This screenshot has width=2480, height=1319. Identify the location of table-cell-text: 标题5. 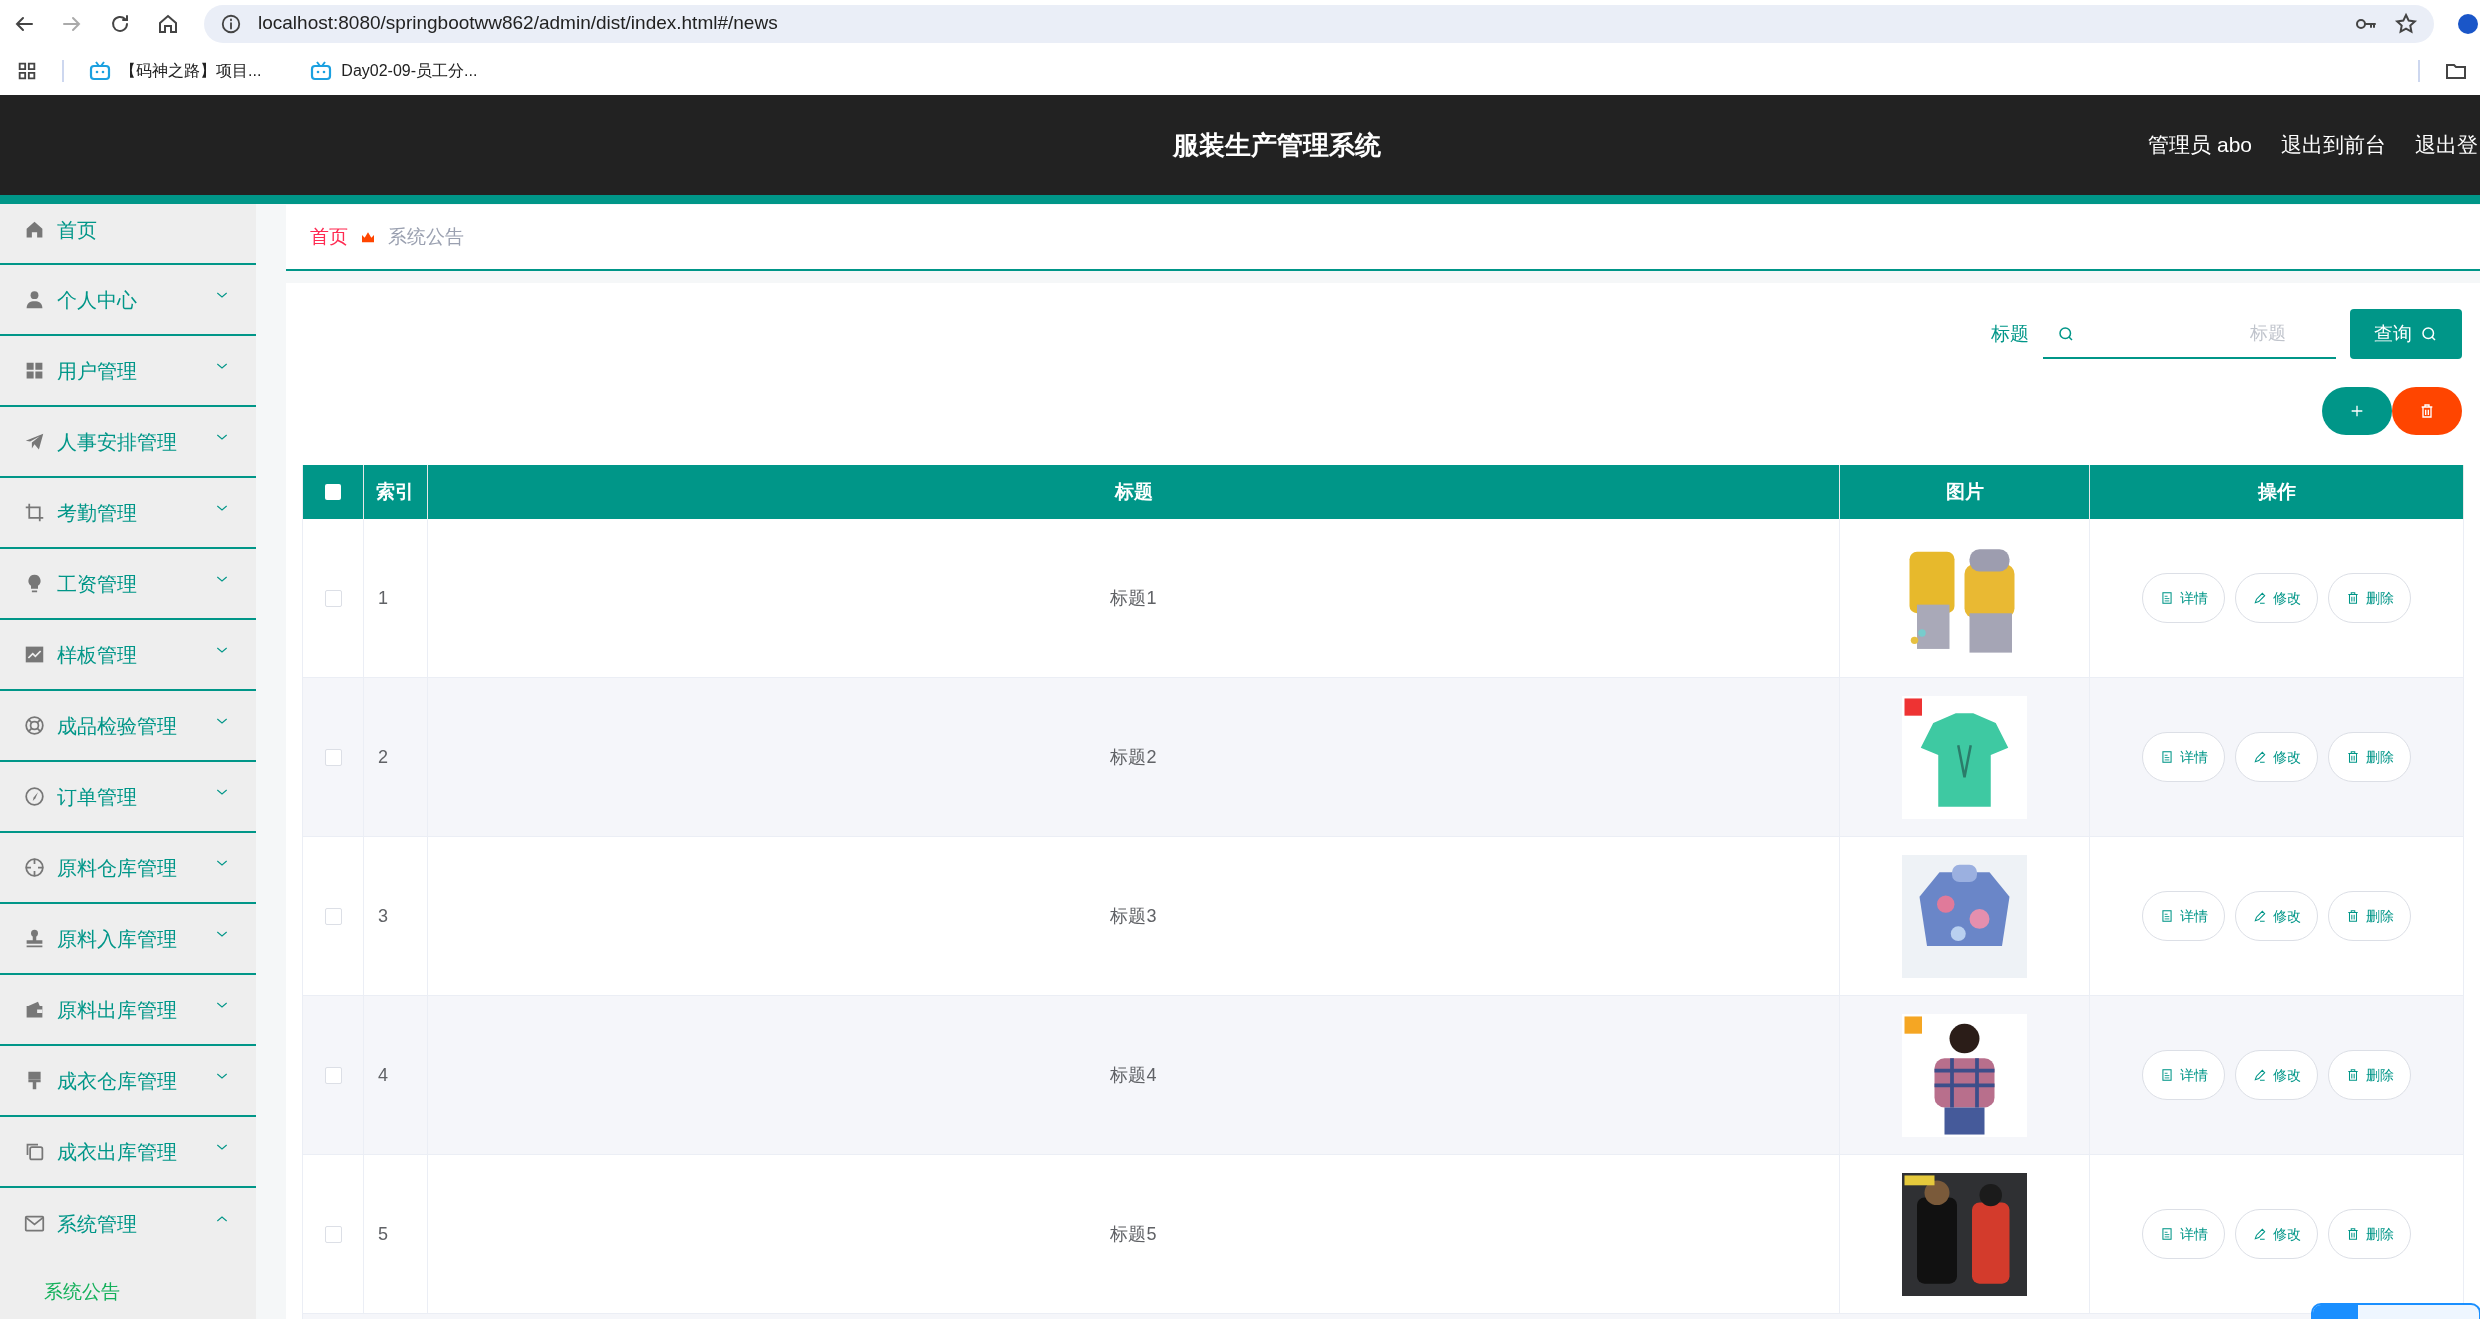
(1133, 1234).